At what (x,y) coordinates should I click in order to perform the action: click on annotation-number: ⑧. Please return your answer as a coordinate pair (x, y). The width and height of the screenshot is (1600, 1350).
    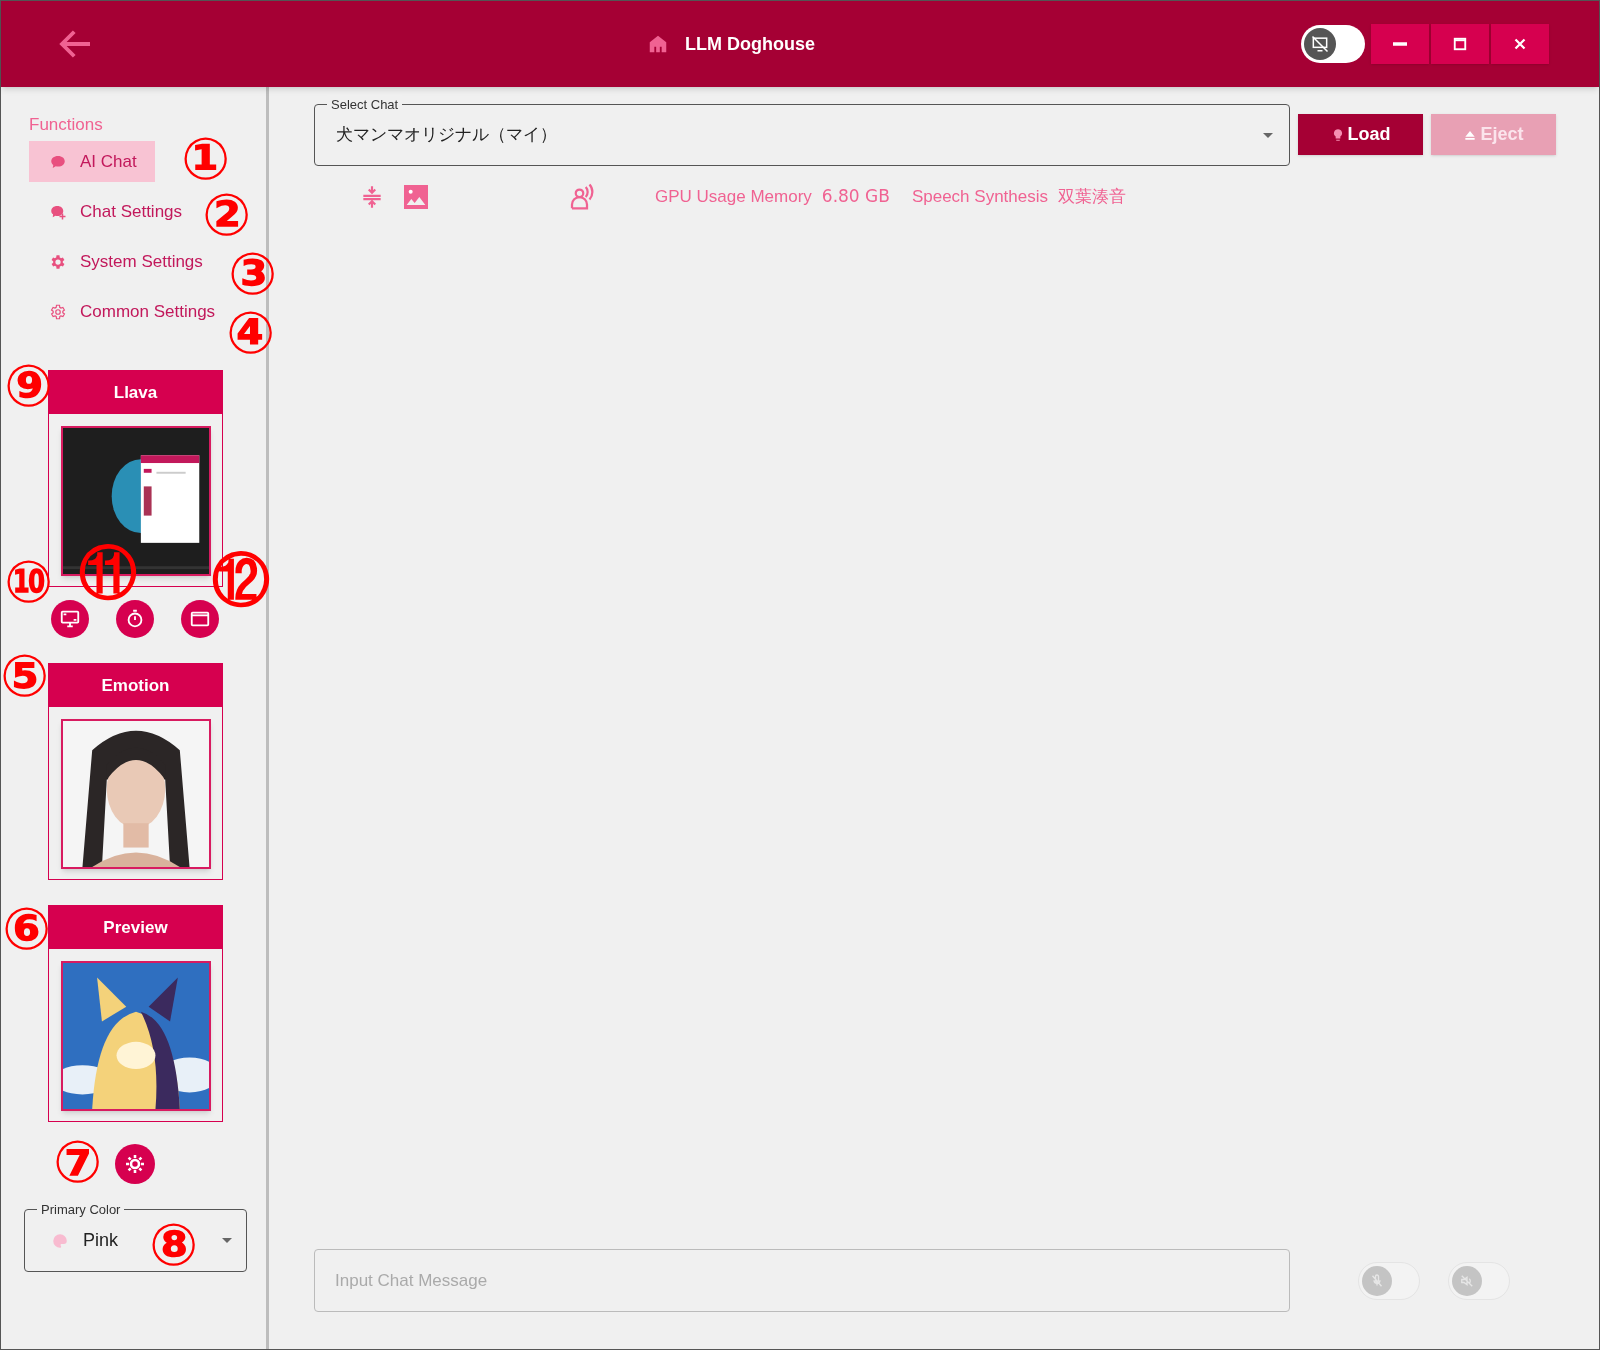
    Looking at the image, I should click on (174, 1245).